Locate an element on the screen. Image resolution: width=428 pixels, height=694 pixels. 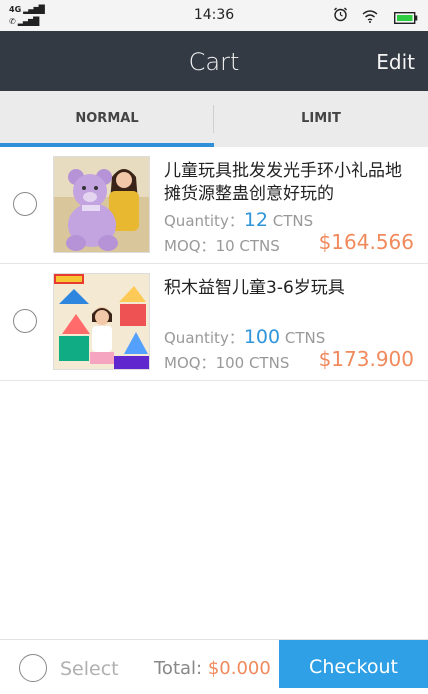
item-price: $173.900 is located at coordinates (366, 359).